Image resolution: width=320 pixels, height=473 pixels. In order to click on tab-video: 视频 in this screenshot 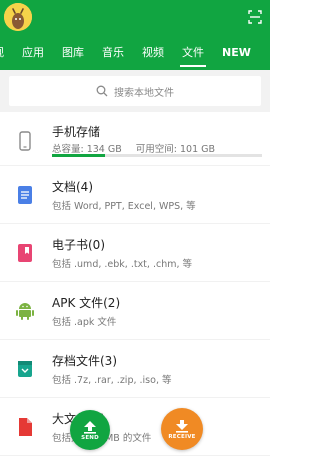, I will do `click(153, 55)`.